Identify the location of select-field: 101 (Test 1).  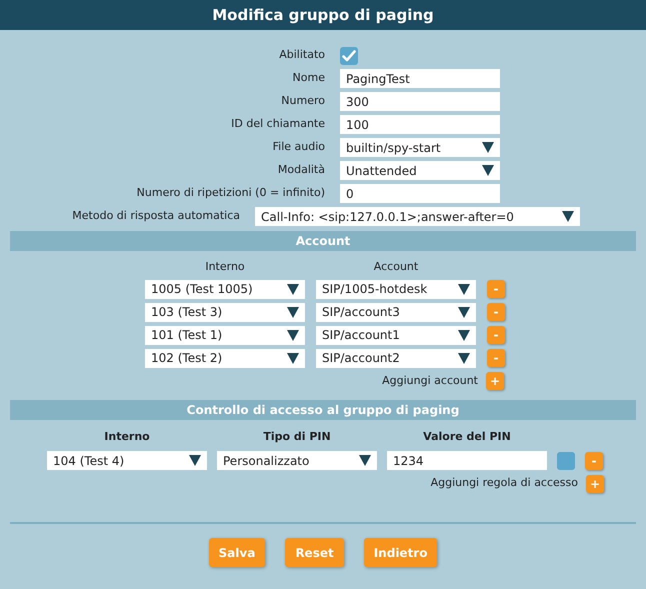
(225, 335).